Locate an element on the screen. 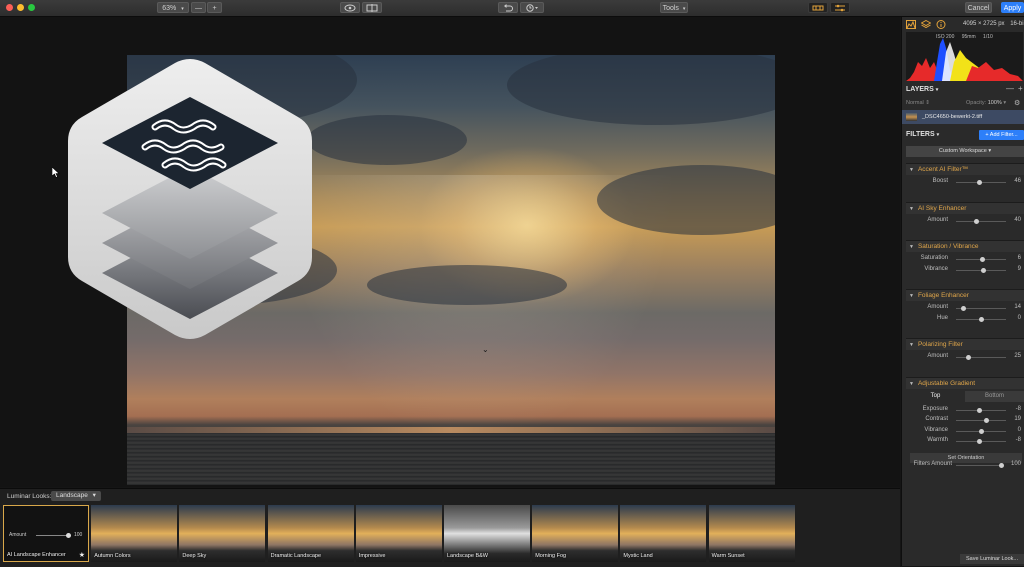 This screenshot has height=567, width=1024. preview-toggle-button is located at coordinates (350, 7).